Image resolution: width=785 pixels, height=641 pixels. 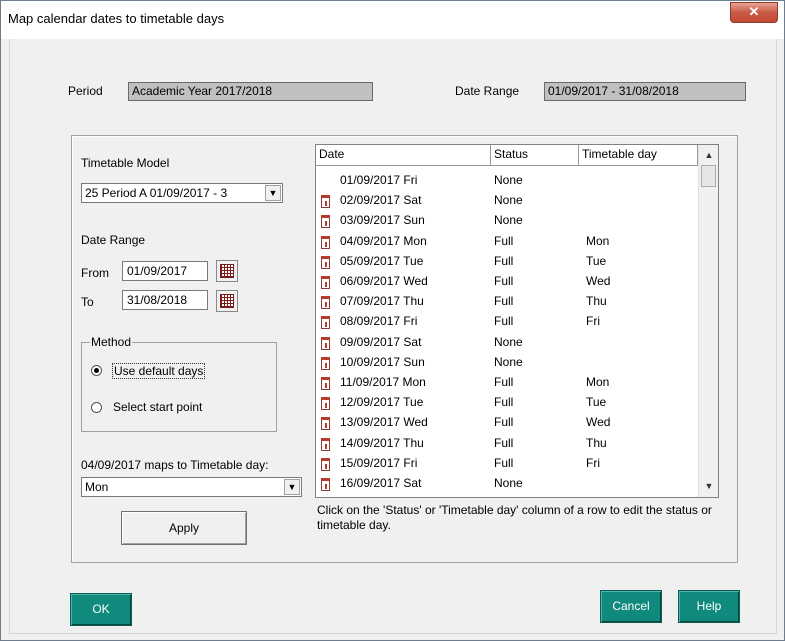 I want to click on date-cell: 14/09/2017 Thu, so click(x=382, y=442).